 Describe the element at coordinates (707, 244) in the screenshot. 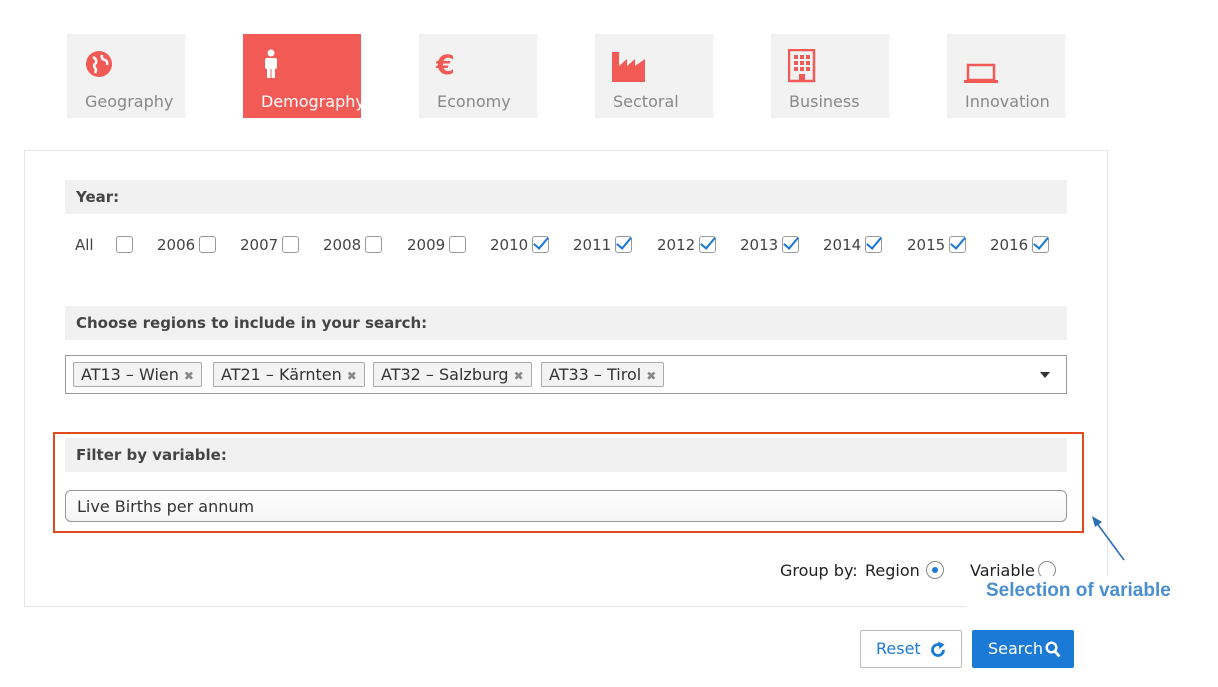

I see `year-checkbox-2012` at that location.